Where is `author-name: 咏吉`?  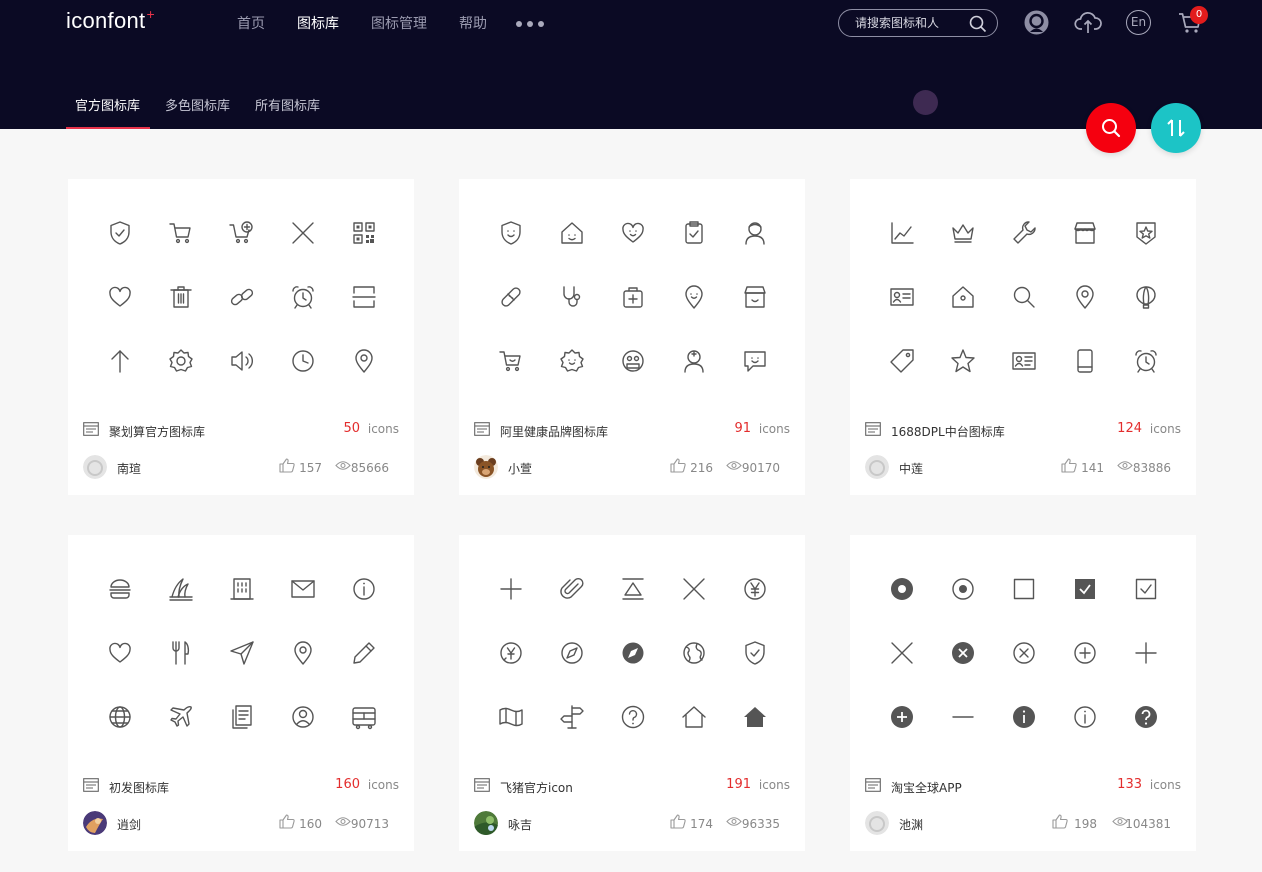
author-name: 咏吉 is located at coordinates (520, 824).